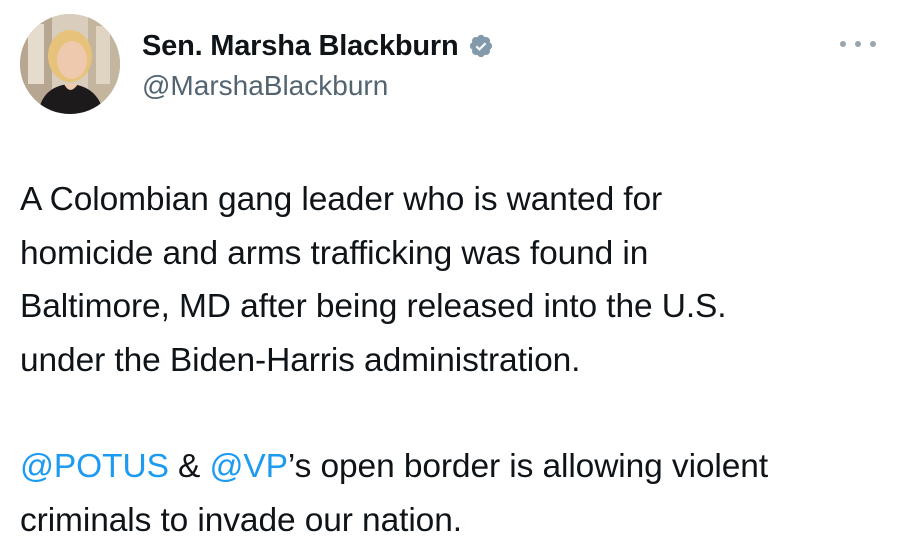 This screenshot has height=560, width=900. I want to click on verified-badge-icon, so click(481, 46).